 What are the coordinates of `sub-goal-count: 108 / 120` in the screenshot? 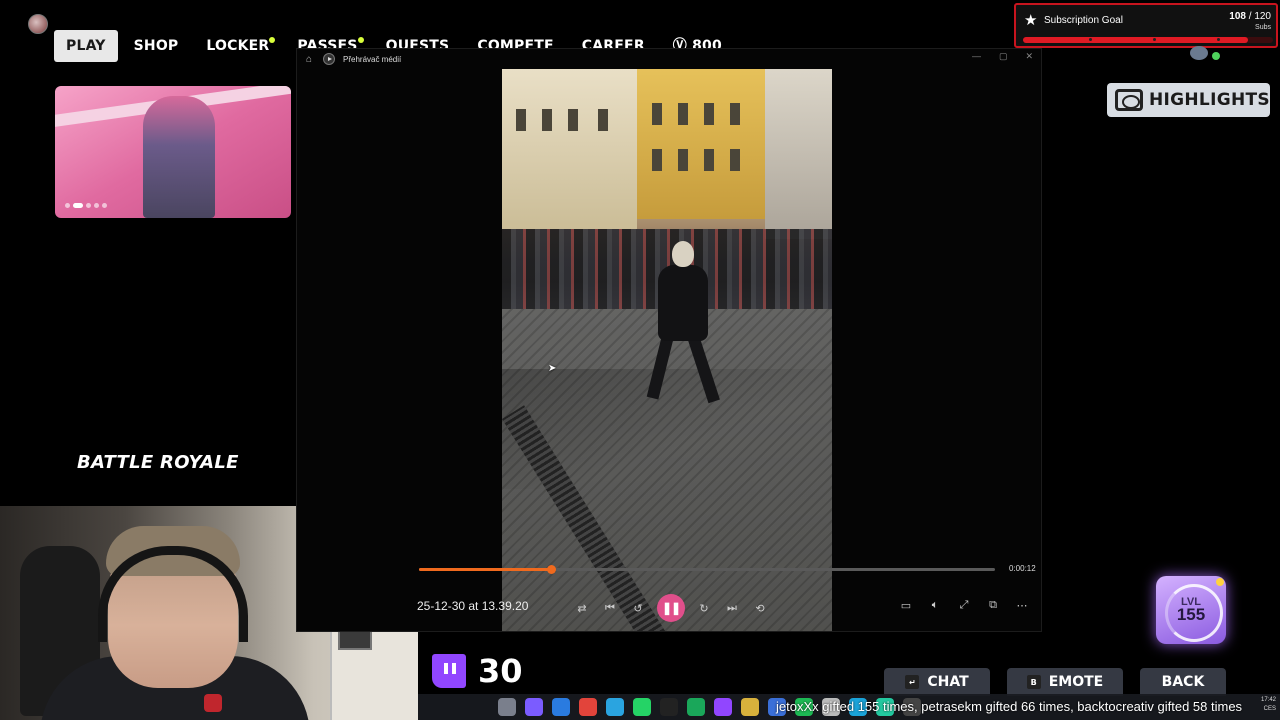 It's located at (1250, 16).